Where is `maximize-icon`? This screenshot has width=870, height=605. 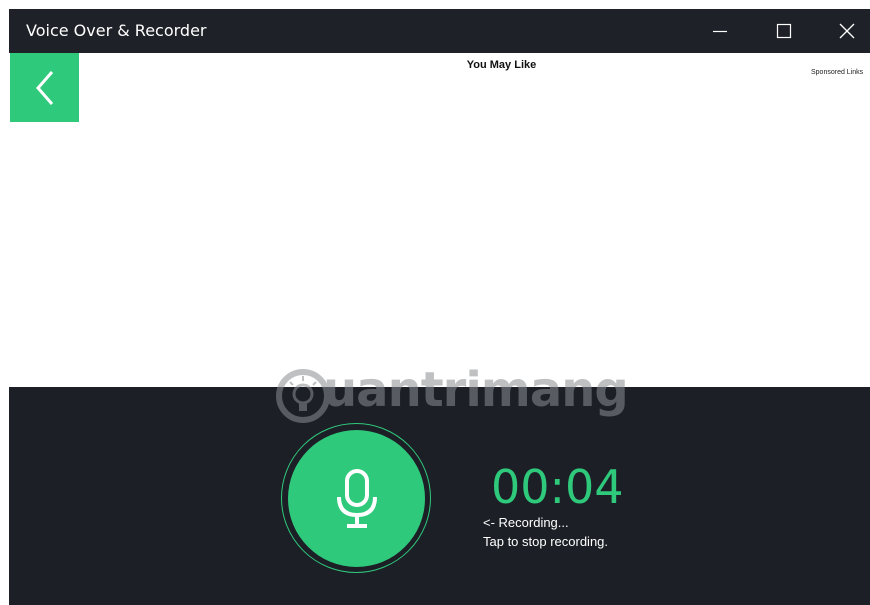 maximize-icon is located at coordinates (784, 31).